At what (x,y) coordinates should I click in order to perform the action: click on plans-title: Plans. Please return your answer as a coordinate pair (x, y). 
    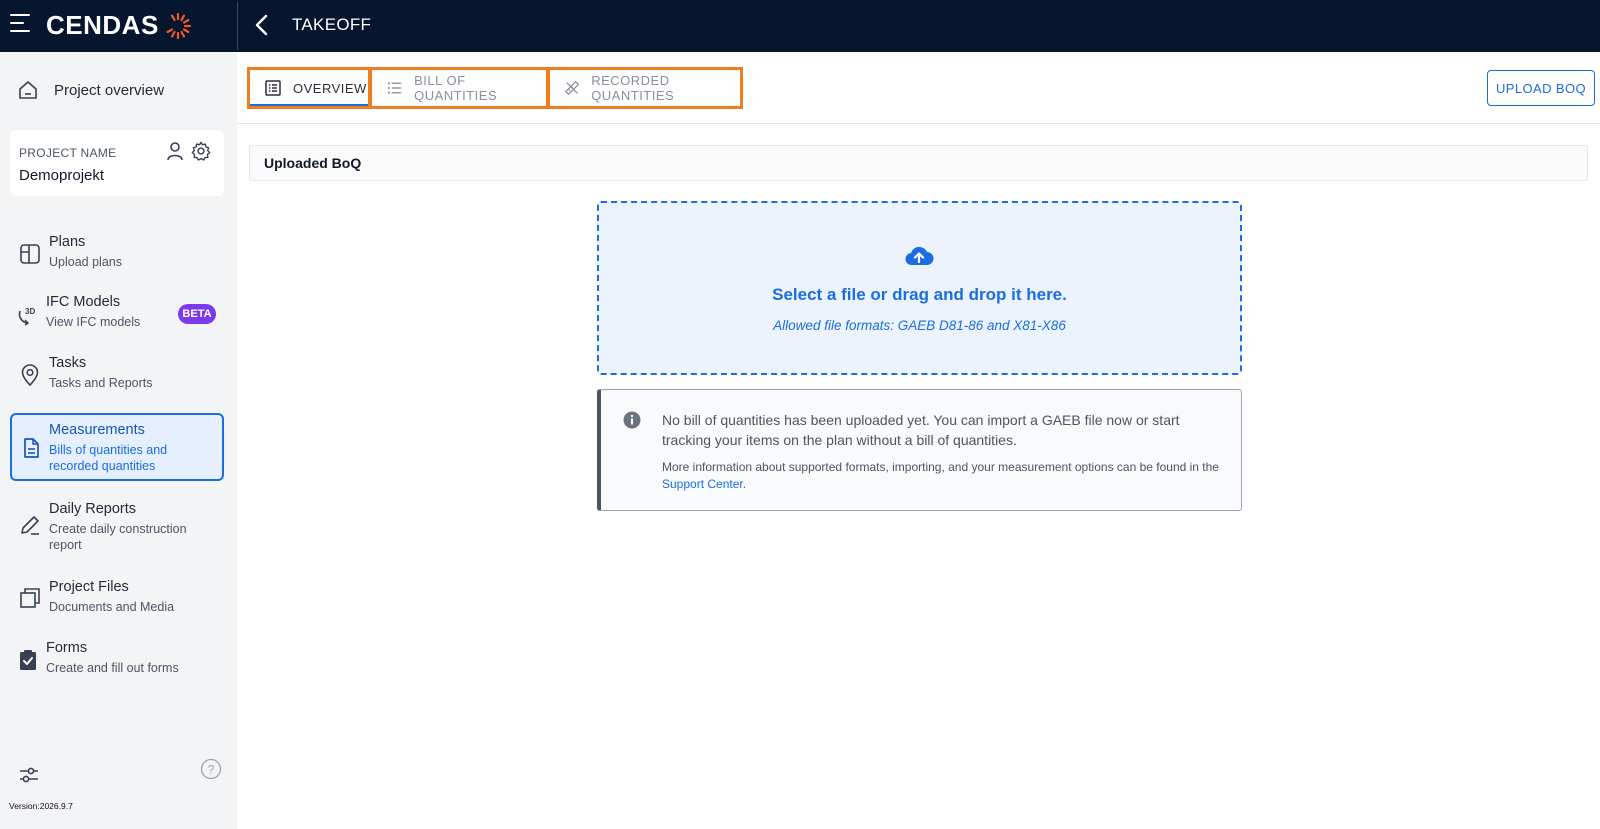
    Looking at the image, I should click on (67, 242).